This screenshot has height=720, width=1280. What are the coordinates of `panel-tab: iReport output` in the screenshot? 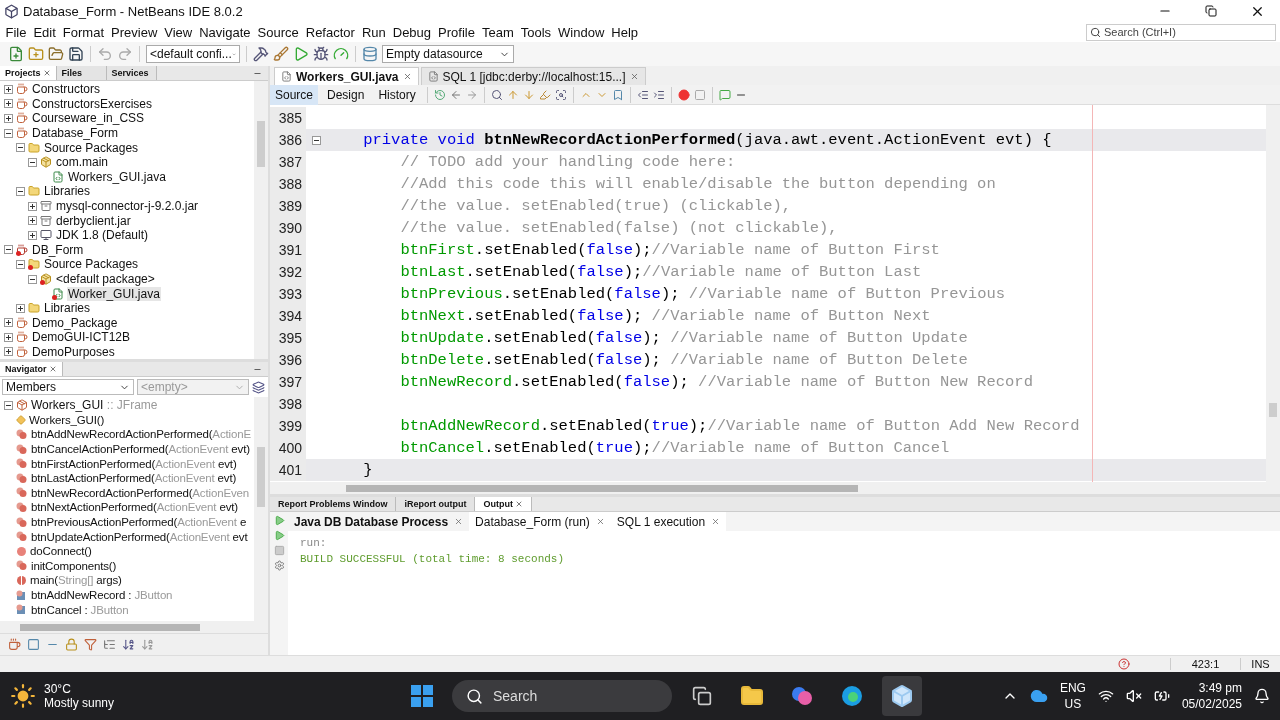 It's located at (436, 504).